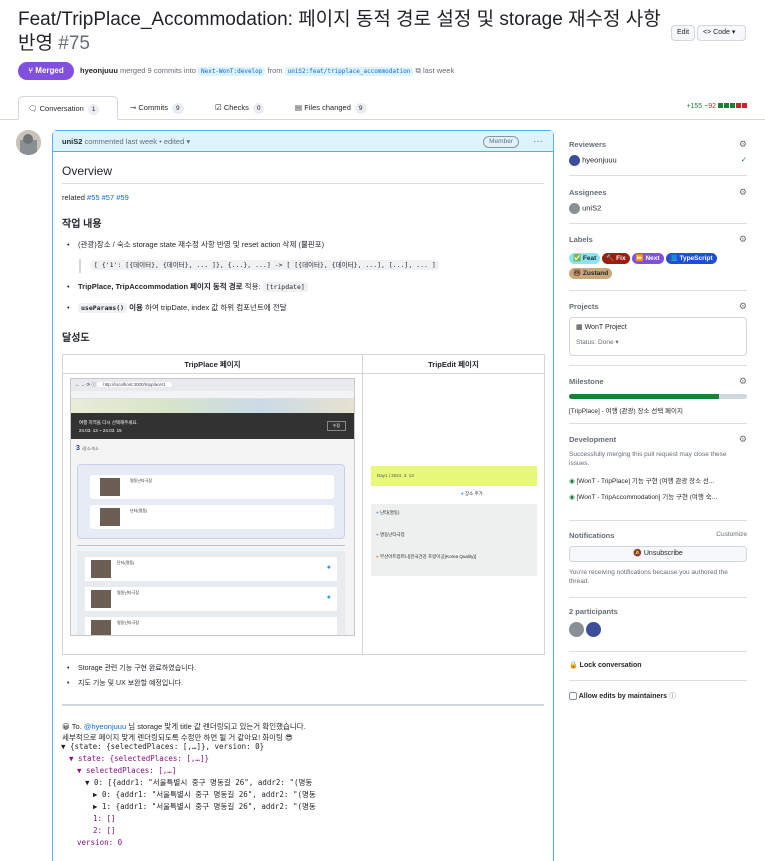 The width and height of the screenshot is (765, 861). Describe the element at coordinates (658, 192) in the screenshot. I see `assignees-heading: Assignees ⚙` at that location.